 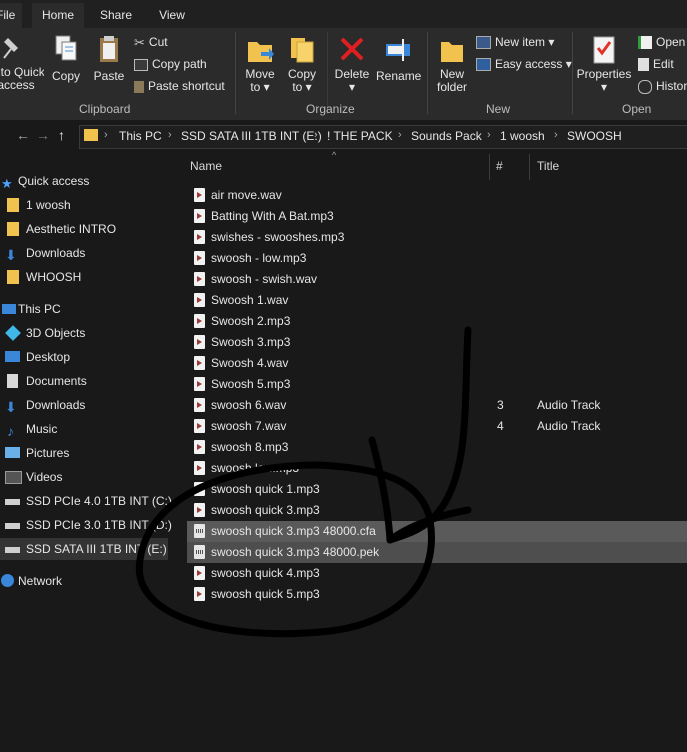 I want to click on nav-pinned-whoosh: WHOOSH, so click(x=86, y=277).